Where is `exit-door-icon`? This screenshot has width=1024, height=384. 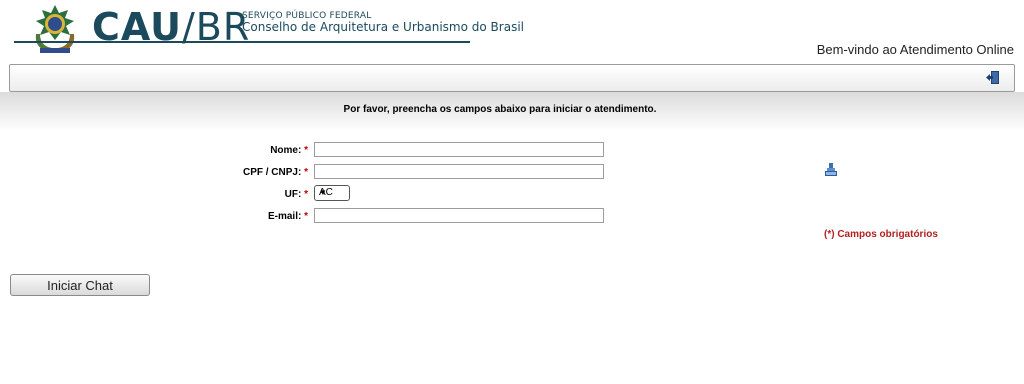 exit-door-icon is located at coordinates (993, 77).